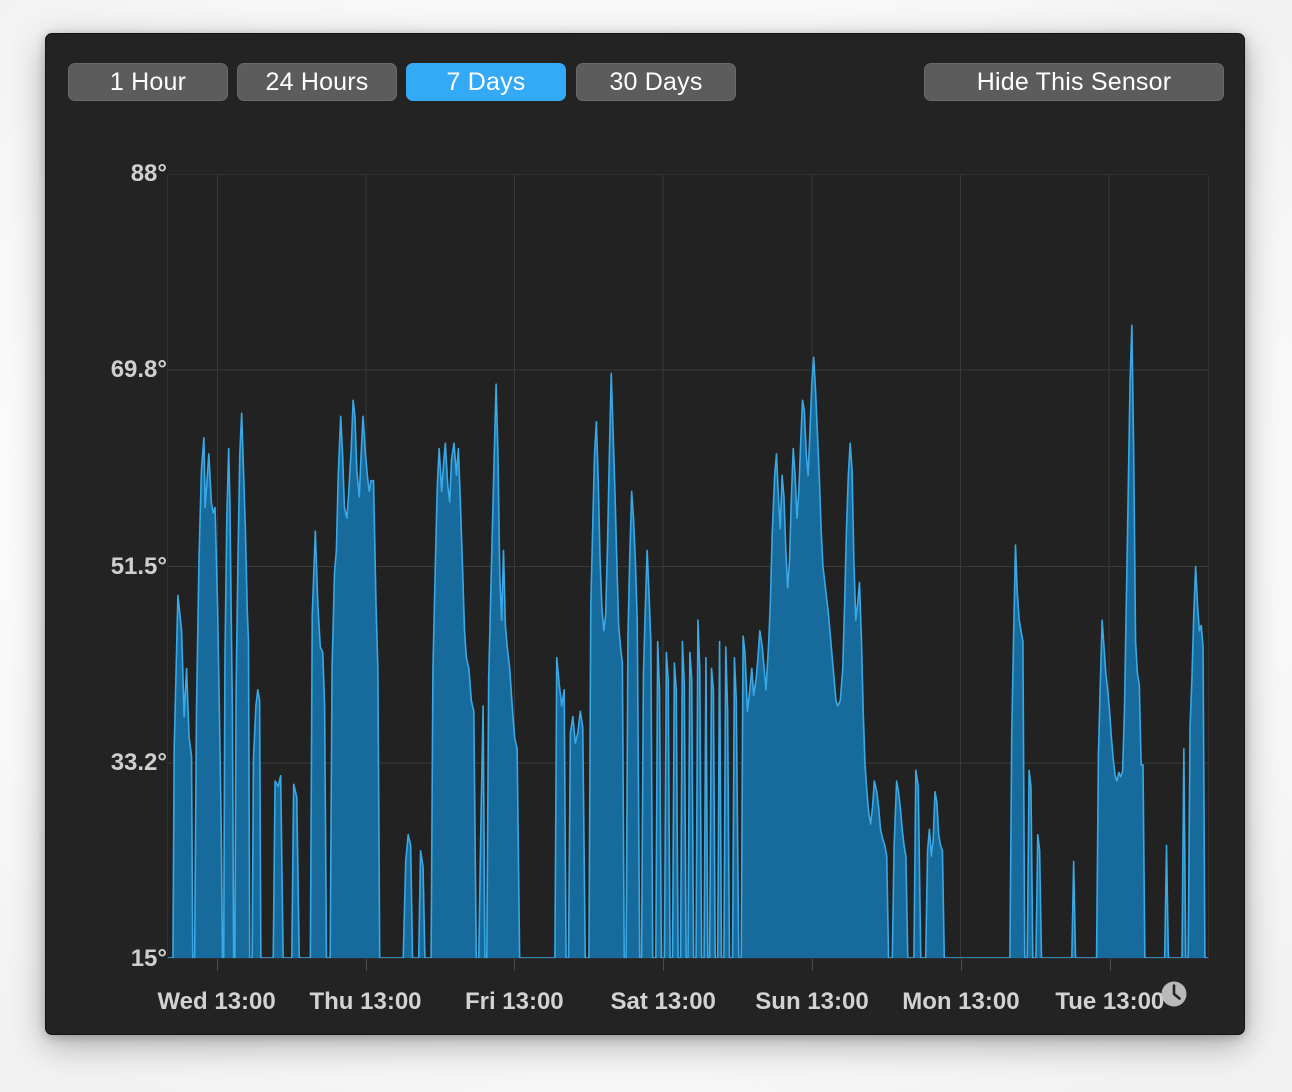 The width and height of the screenshot is (1292, 1092). I want to click on y-axis-tick-label: 33.2°, so click(138, 763).